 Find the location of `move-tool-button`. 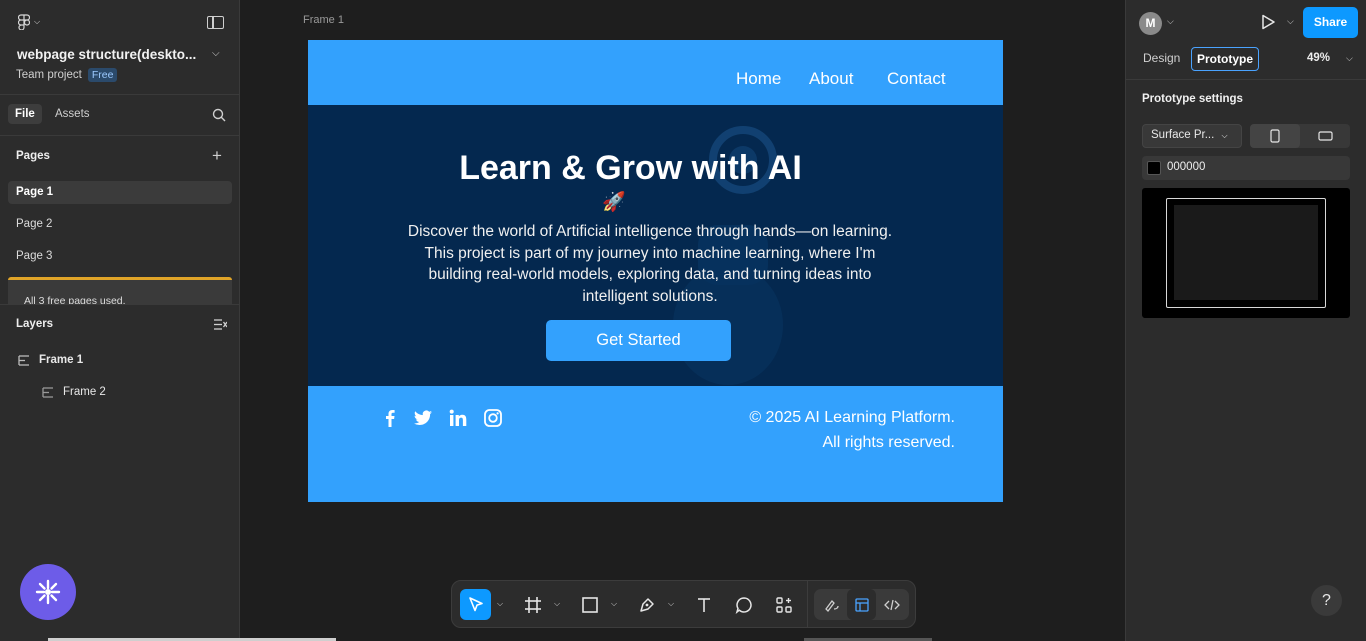

move-tool-button is located at coordinates (475, 604).